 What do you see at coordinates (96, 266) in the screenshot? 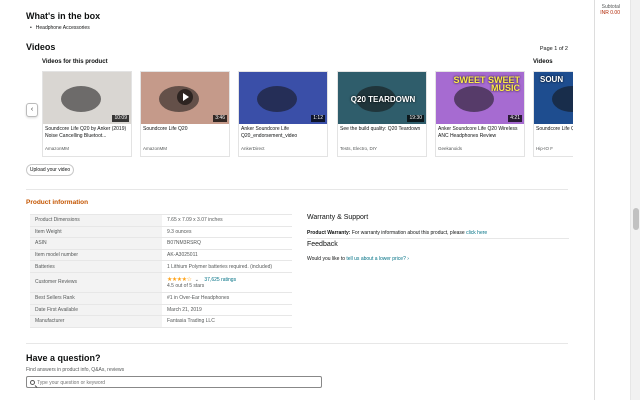
I see `pi-key: Batteries` at bounding box center [96, 266].